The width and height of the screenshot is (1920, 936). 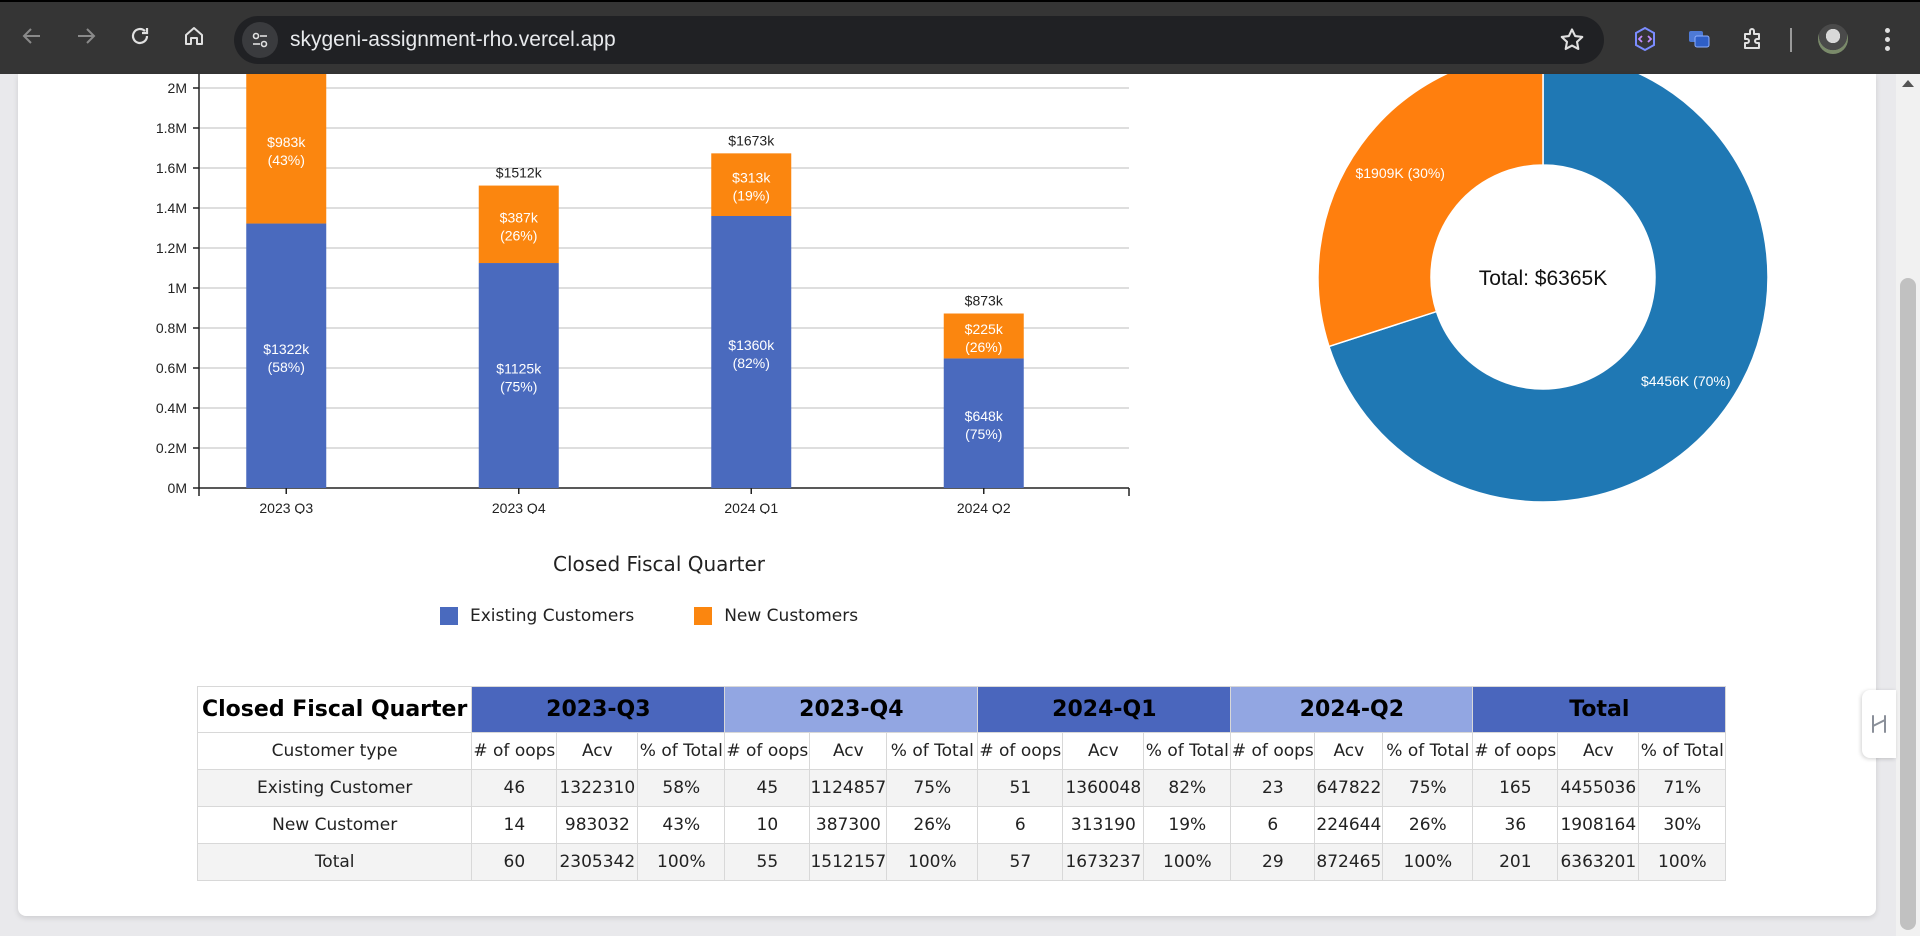 What do you see at coordinates (597, 862) in the screenshot?
I see `table-cell: 2305342` at bounding box center [597, 862].